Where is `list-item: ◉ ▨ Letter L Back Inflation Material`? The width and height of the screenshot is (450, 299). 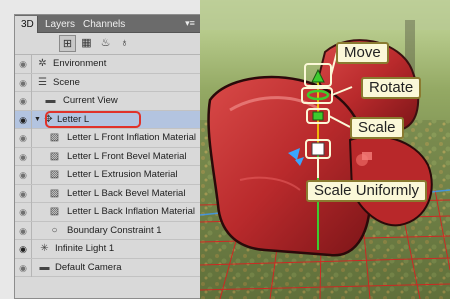
list-item: ◉ ▨ Letter L Back Inflation Material is located at coordinates (107, 212).